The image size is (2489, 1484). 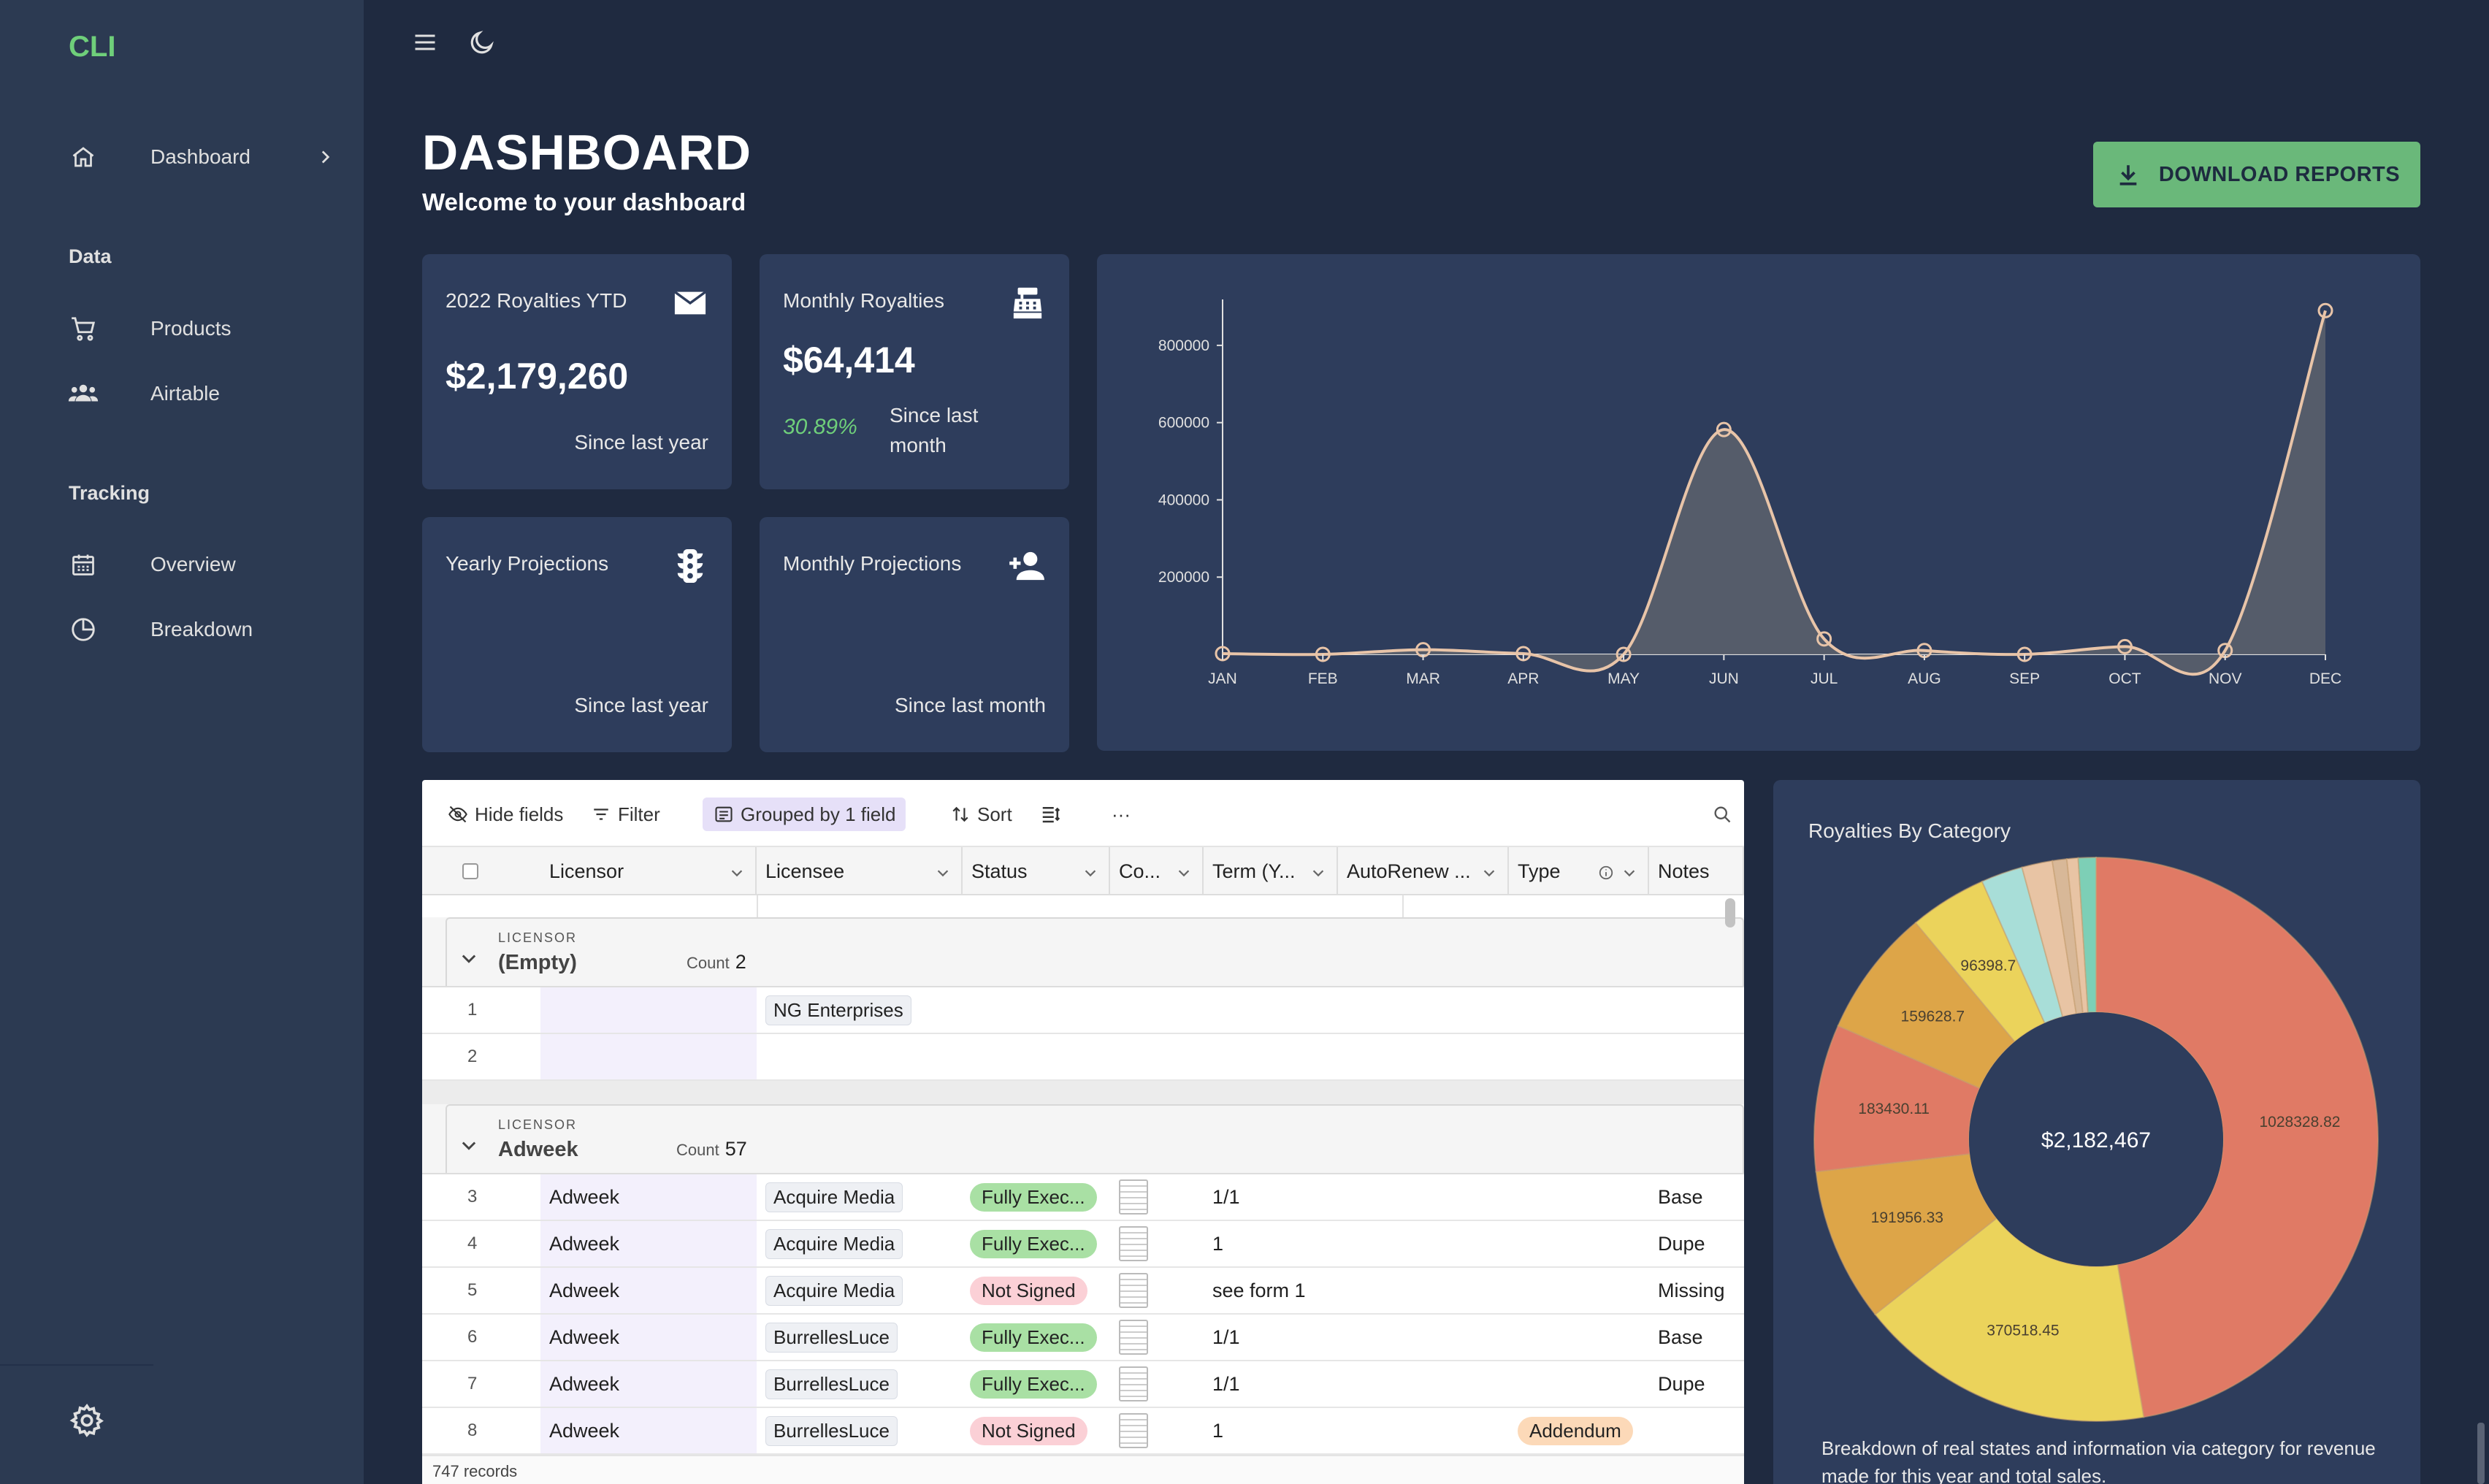 I want to click on cell-notes: Dupe, so click(x=1696, y=1243).